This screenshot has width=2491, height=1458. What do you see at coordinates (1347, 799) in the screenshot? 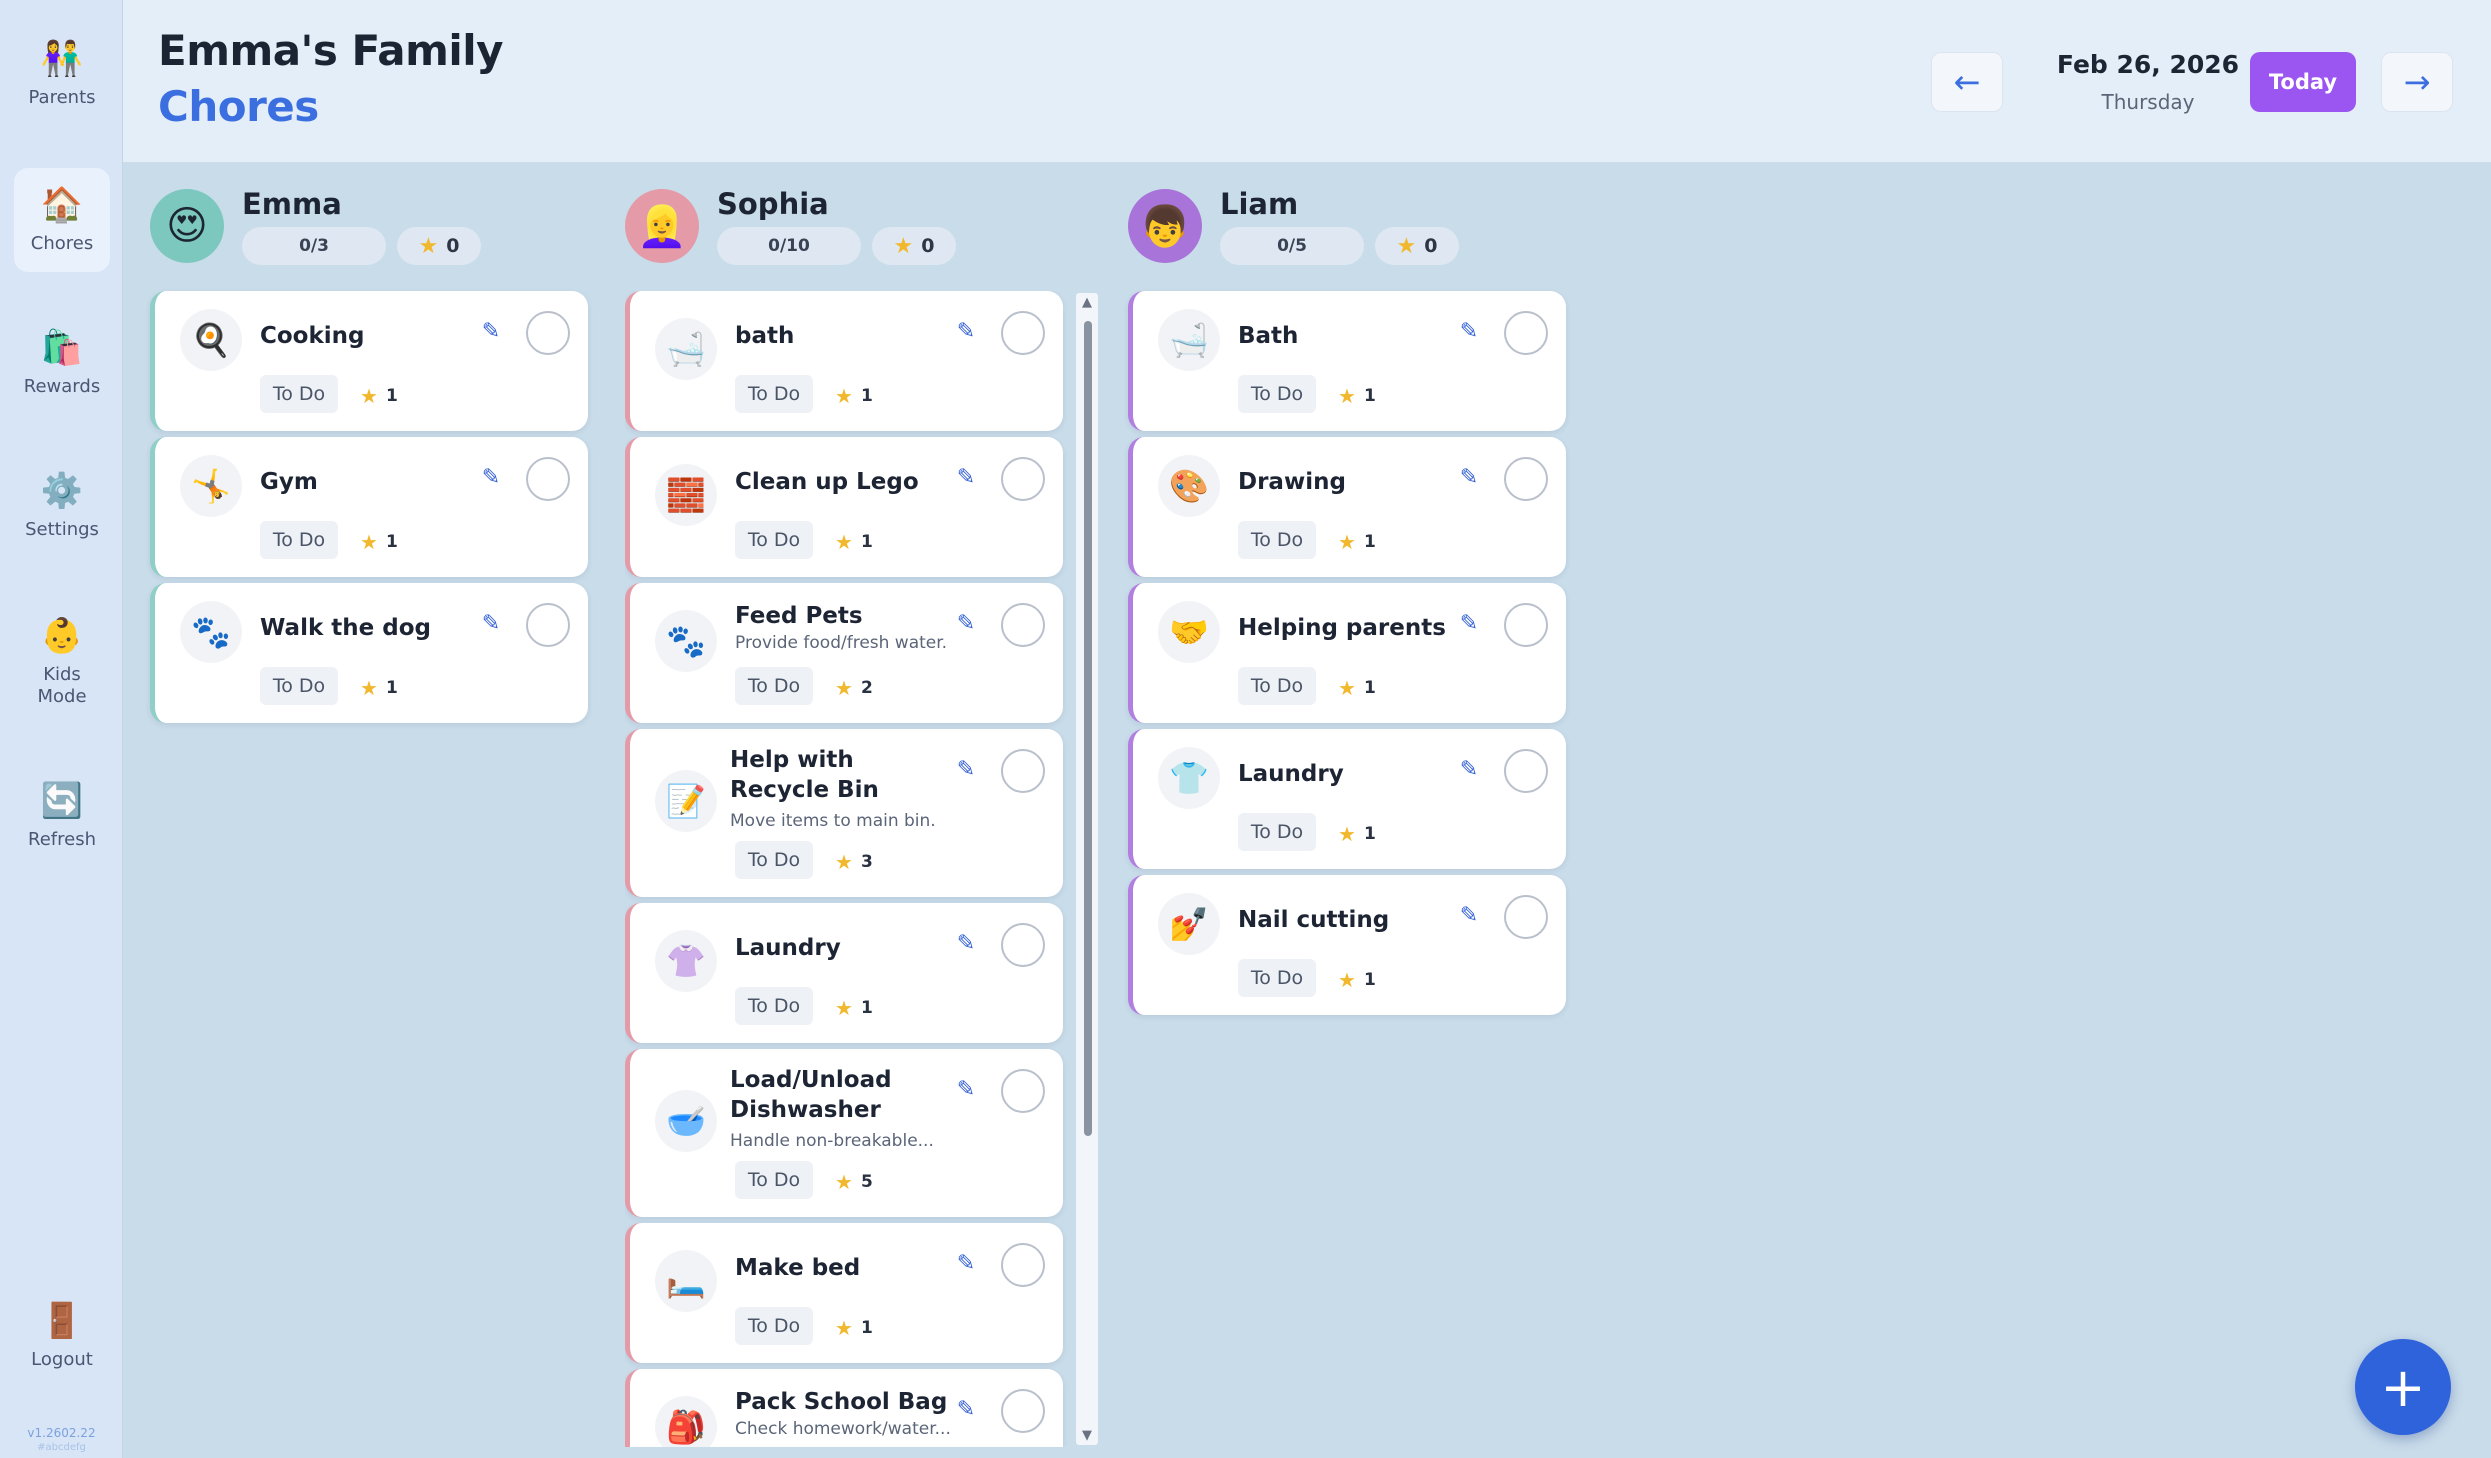
I see `chore-card: 👕 Laundry To Do ★ 1 ✎` at bounding box center [1347, 799].